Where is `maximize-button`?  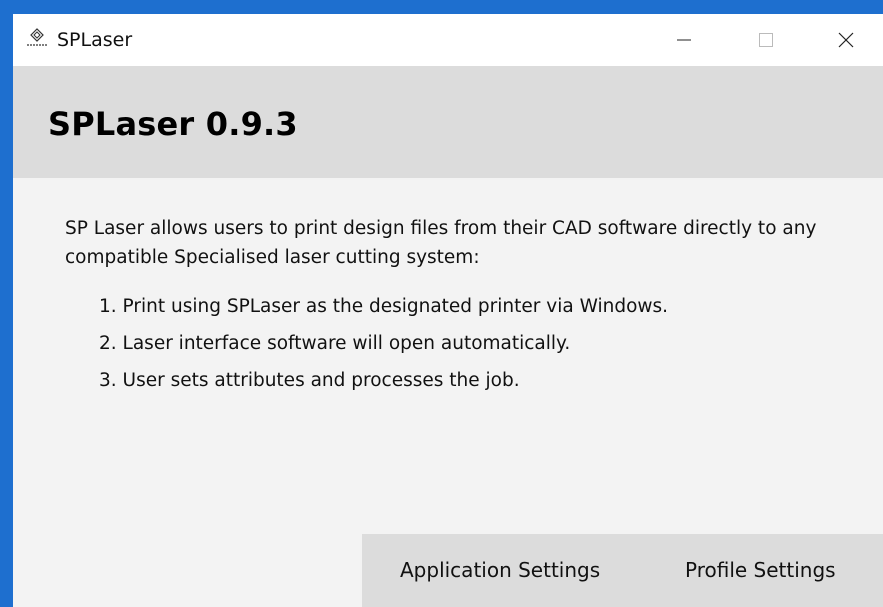 maximize-button is located at coordinates (766, 40).